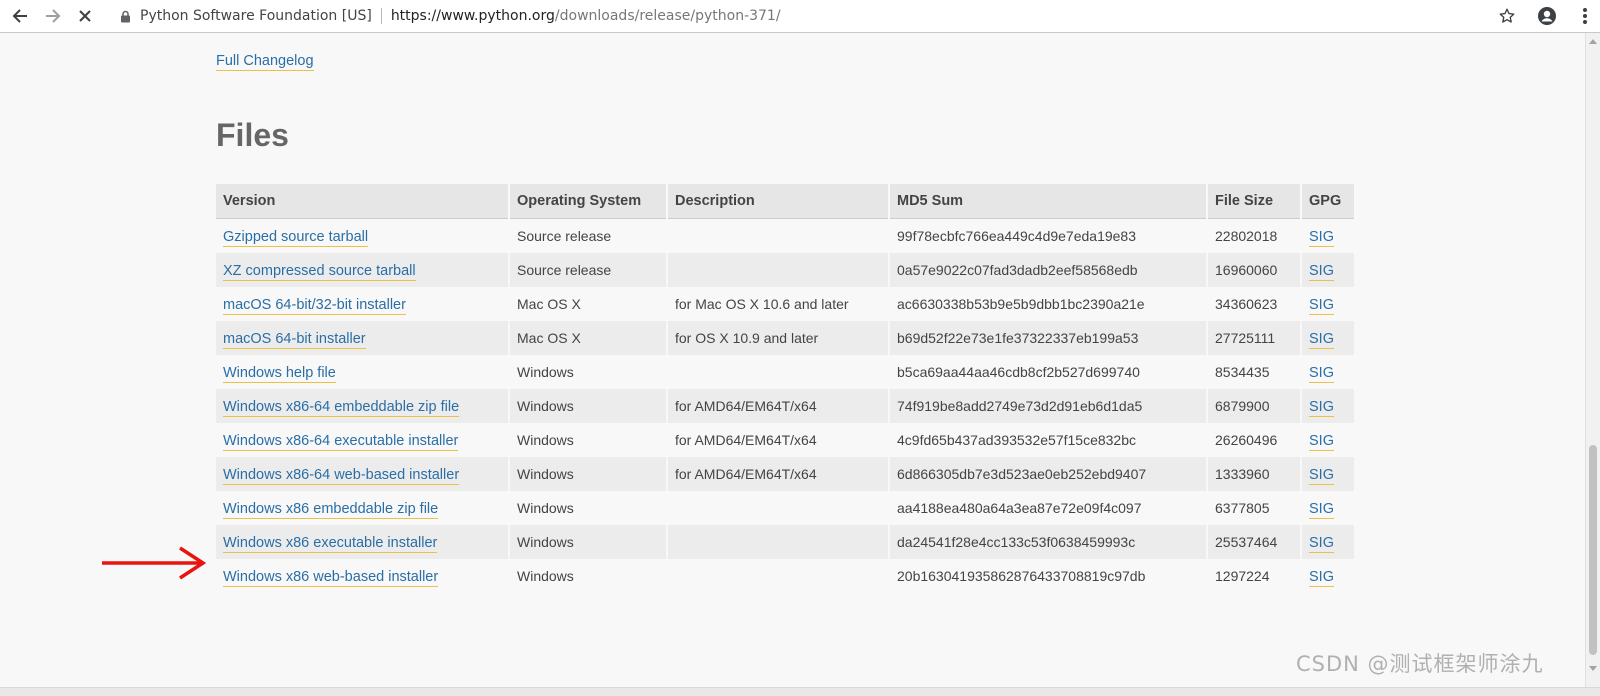 The height and width of the screenshot is (696, 1600). What do you see at coordinates (296, 237) in the screenshot?
I see `download-link: Gzipped source tarball` at bounding box center [296, 237].